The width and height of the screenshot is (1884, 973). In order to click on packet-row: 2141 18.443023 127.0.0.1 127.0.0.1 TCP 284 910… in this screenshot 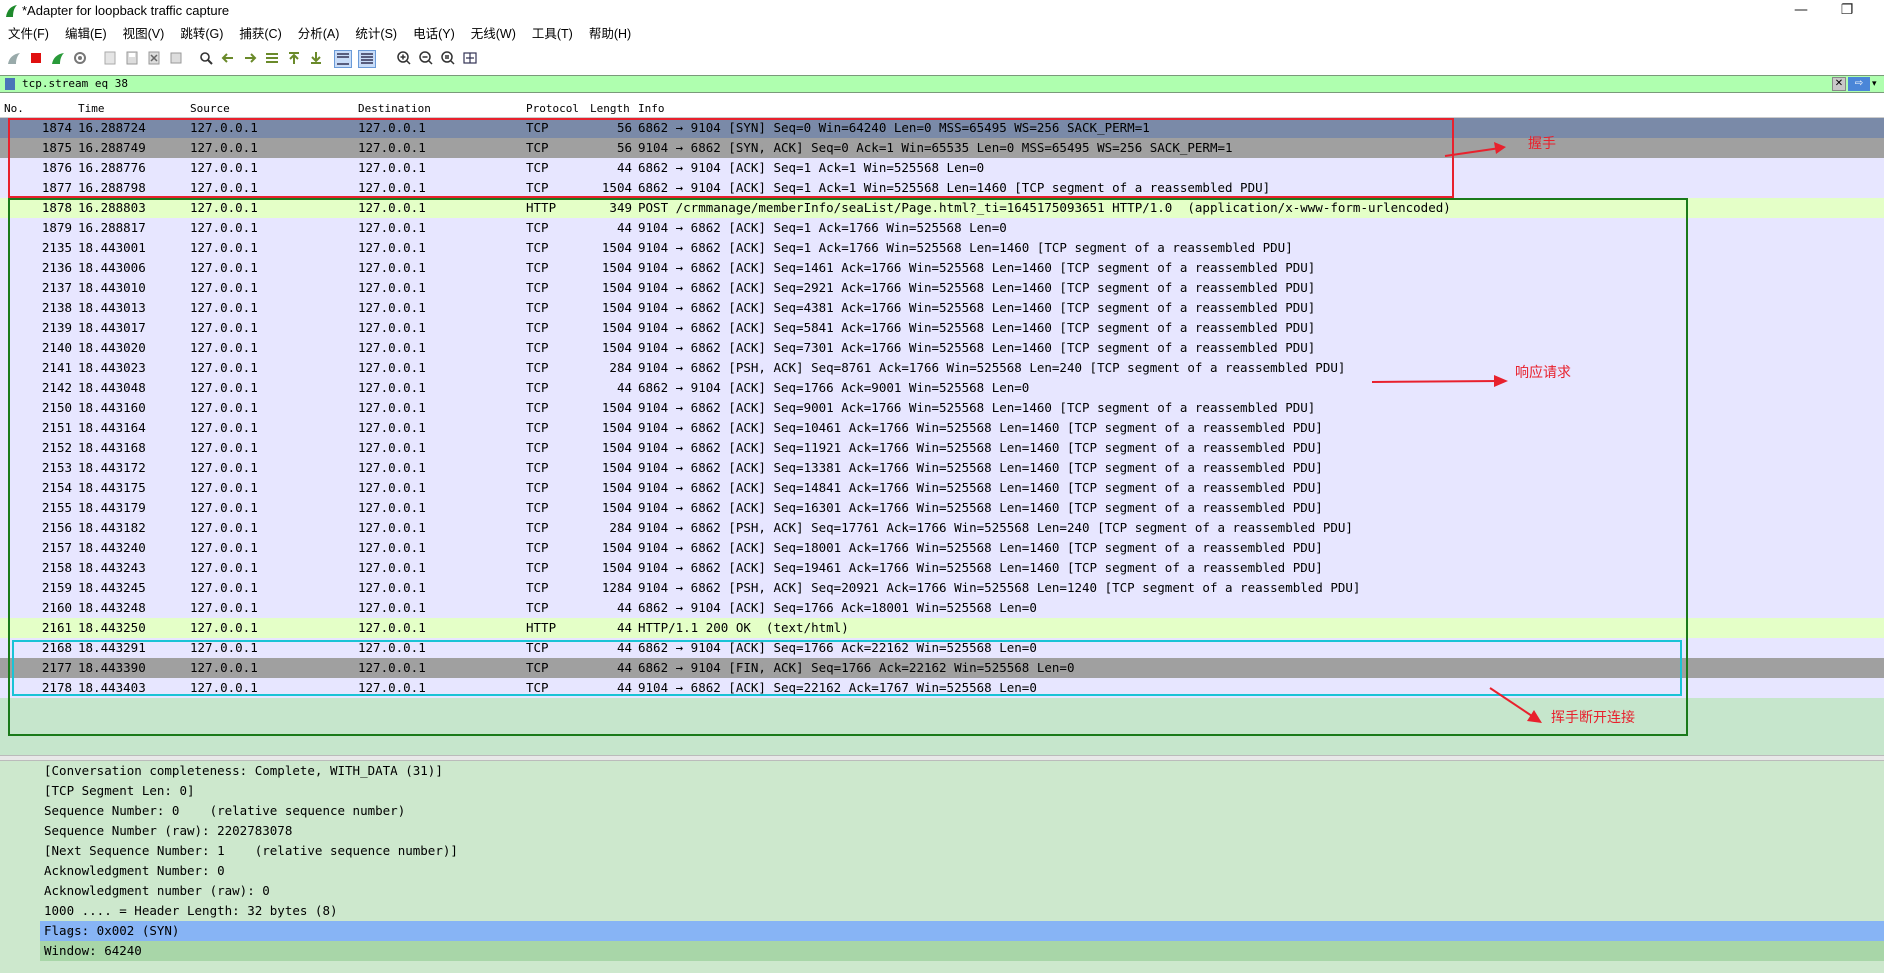, I will do `click(942, 368)`.